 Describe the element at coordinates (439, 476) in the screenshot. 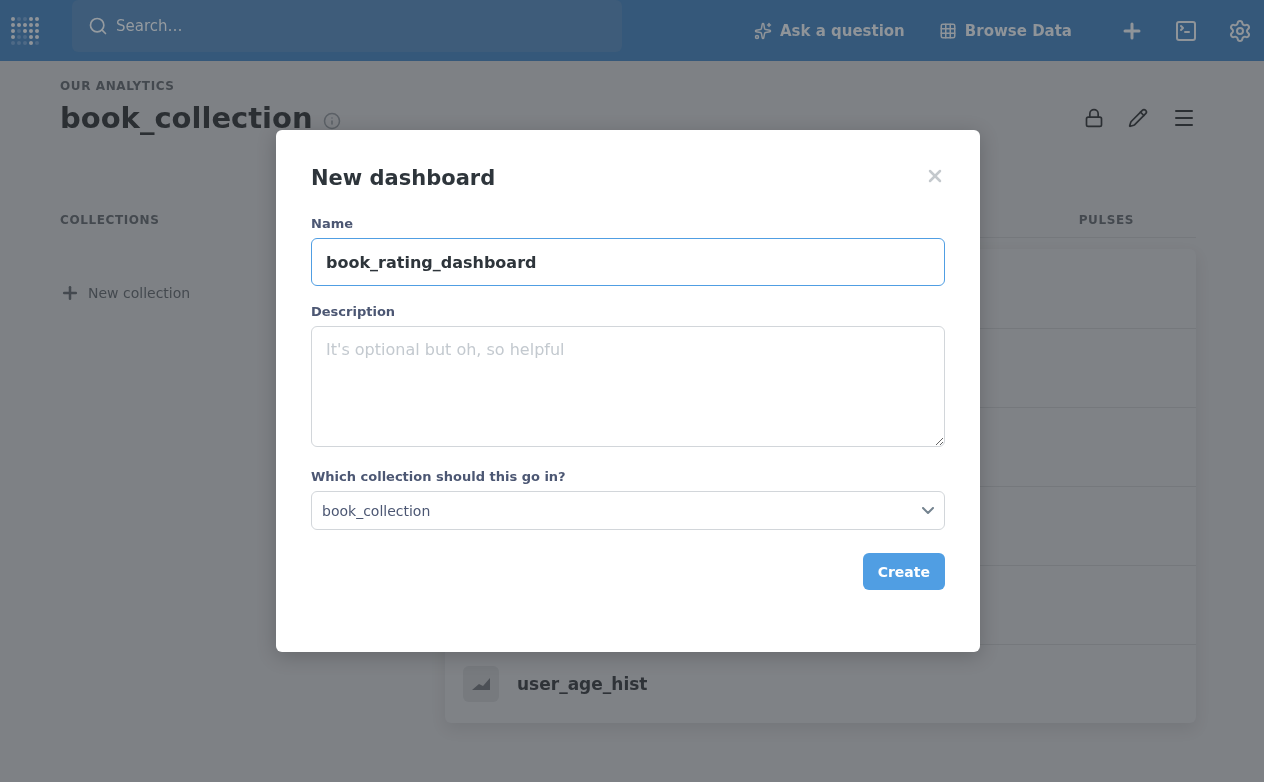

I see `field-label: Which collection should this go in?` at that location.